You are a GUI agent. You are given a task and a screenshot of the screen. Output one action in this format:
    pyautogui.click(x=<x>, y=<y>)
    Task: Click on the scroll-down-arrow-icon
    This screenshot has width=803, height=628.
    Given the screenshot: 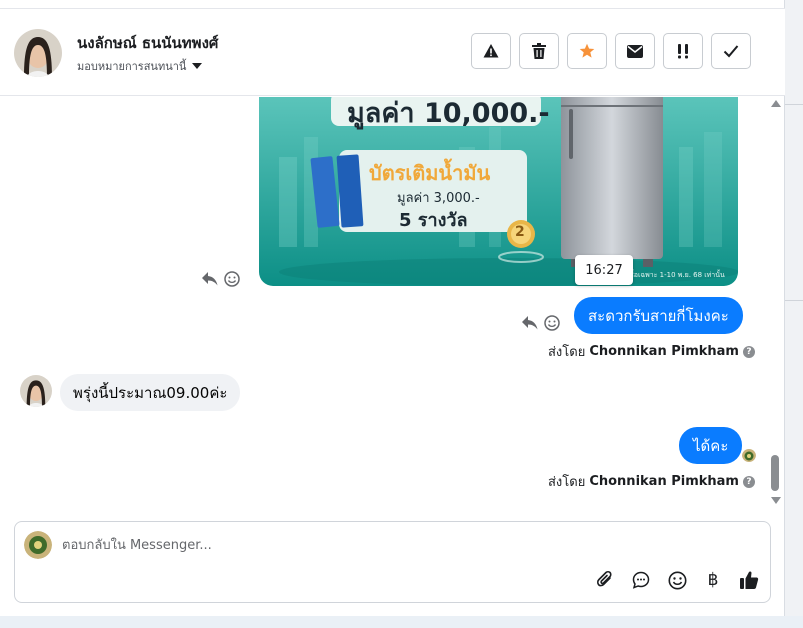 What is the action you would take?
    pyautogui.click(x=776, y=500)
    